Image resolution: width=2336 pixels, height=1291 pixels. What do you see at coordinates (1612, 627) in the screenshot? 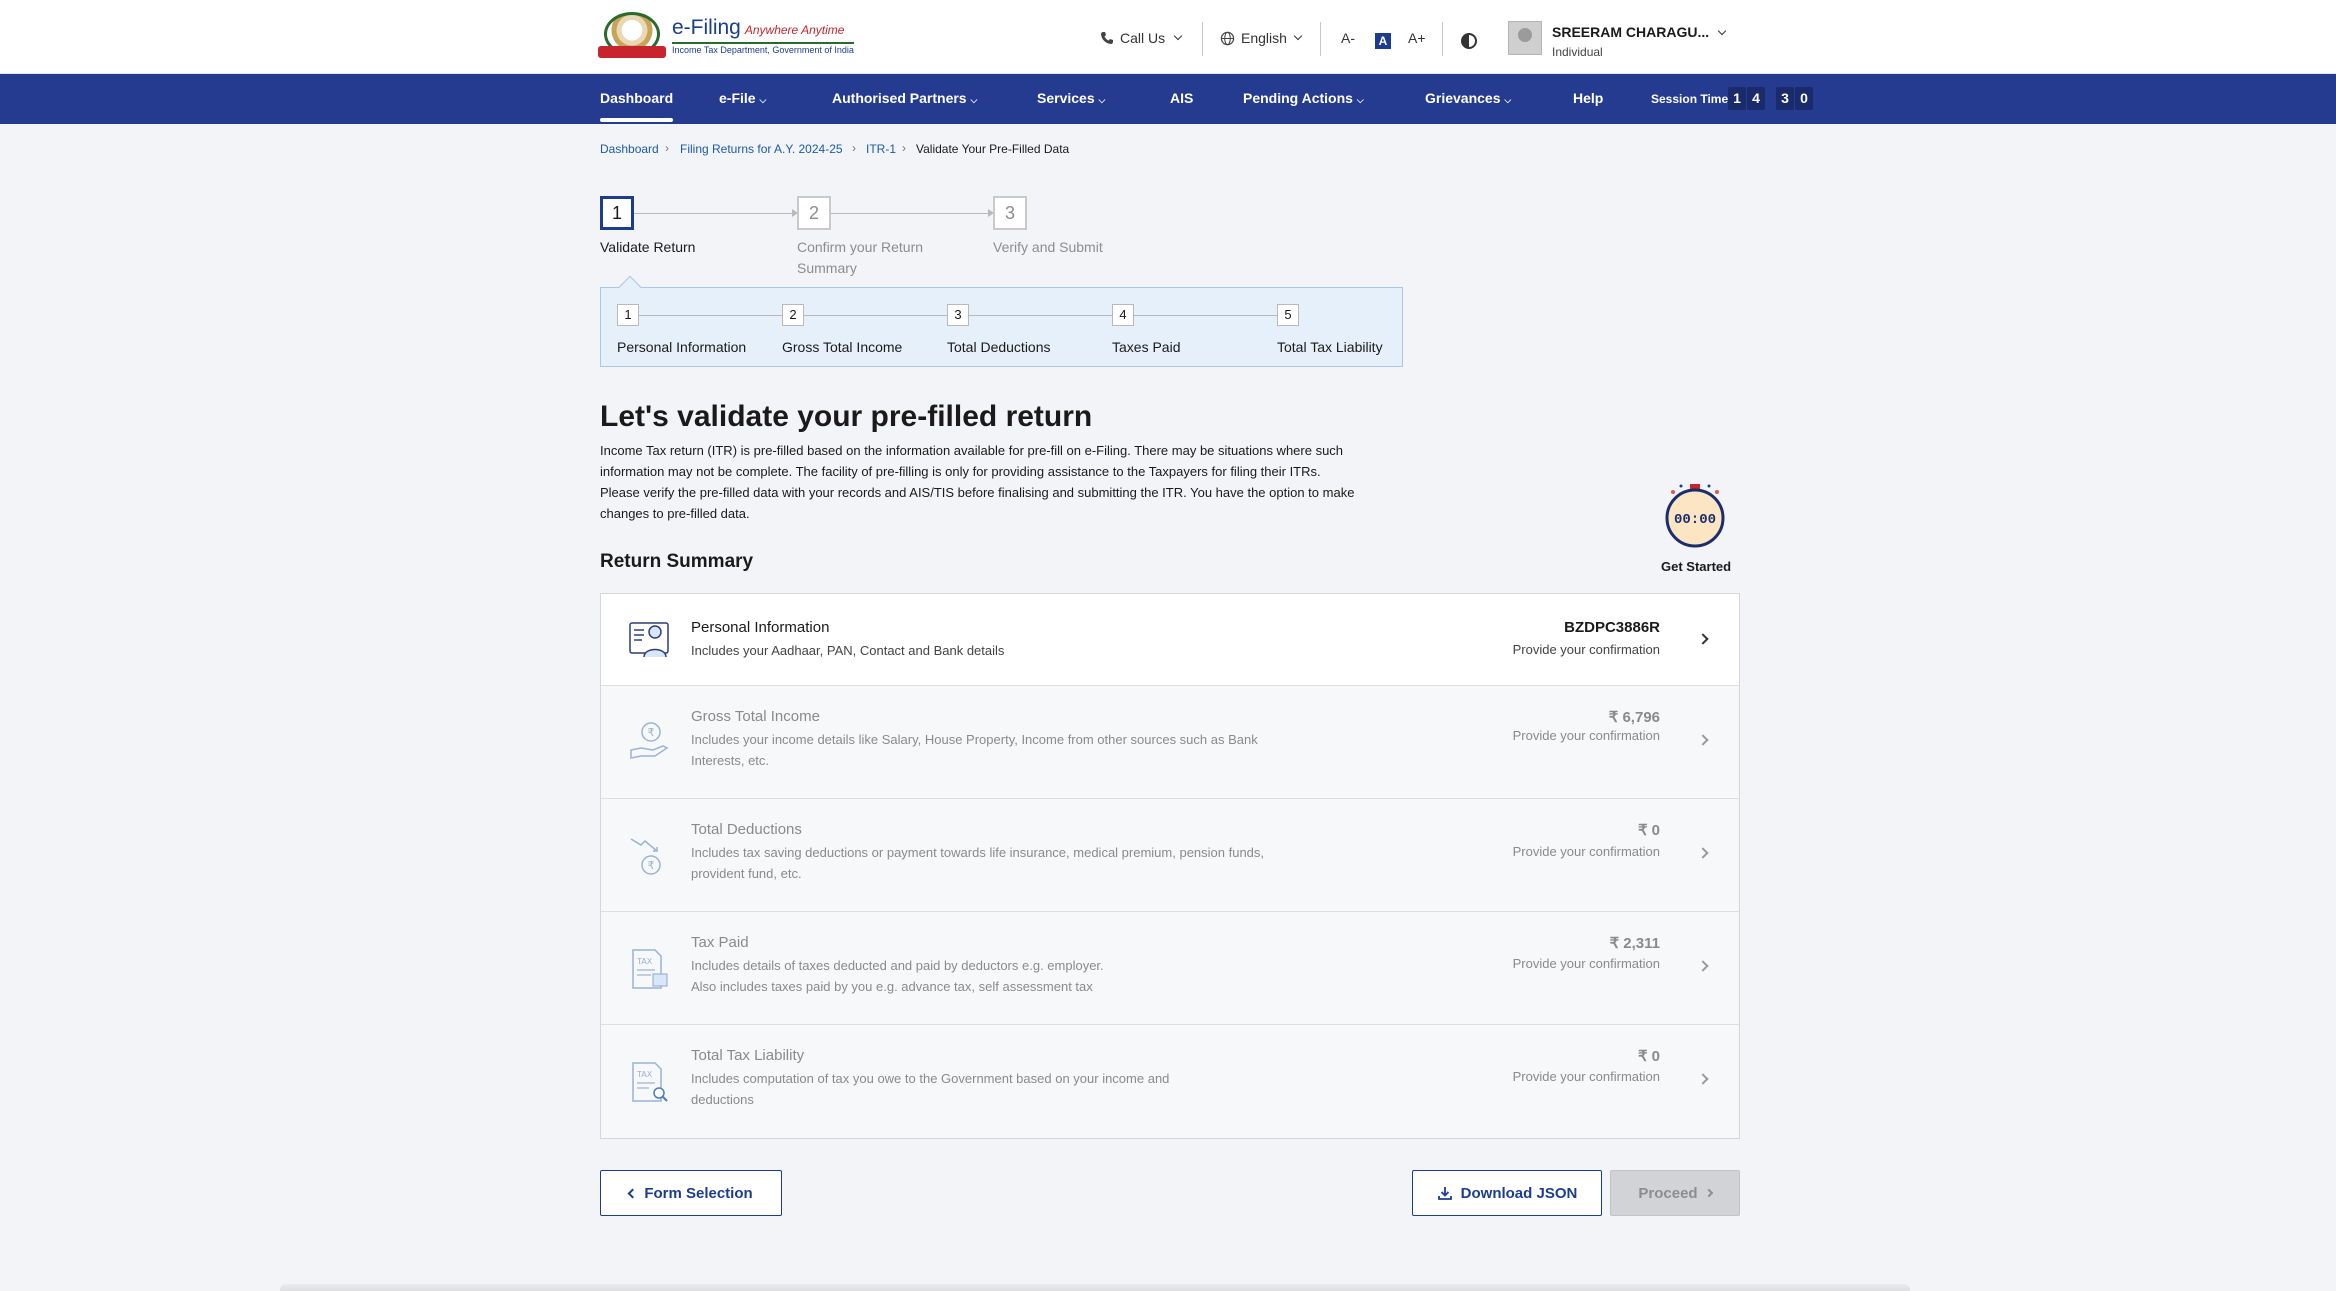
I see `row-value: BZDPC3886R` at bounding box center [1612, 627].